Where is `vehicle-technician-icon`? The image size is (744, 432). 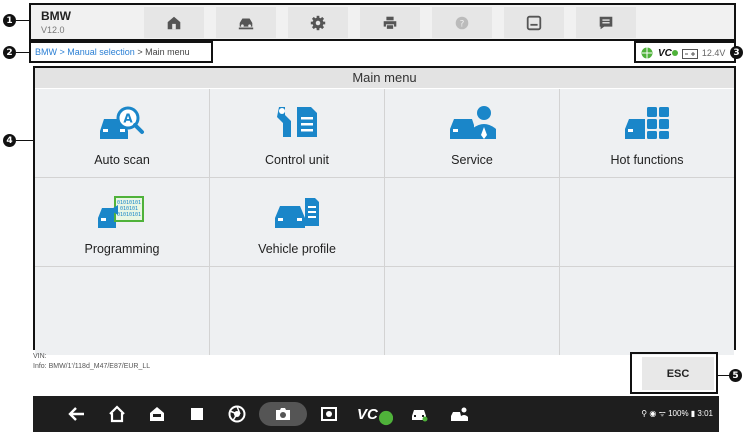 vehicle-technician-icon is located at coordinates (459, 414).